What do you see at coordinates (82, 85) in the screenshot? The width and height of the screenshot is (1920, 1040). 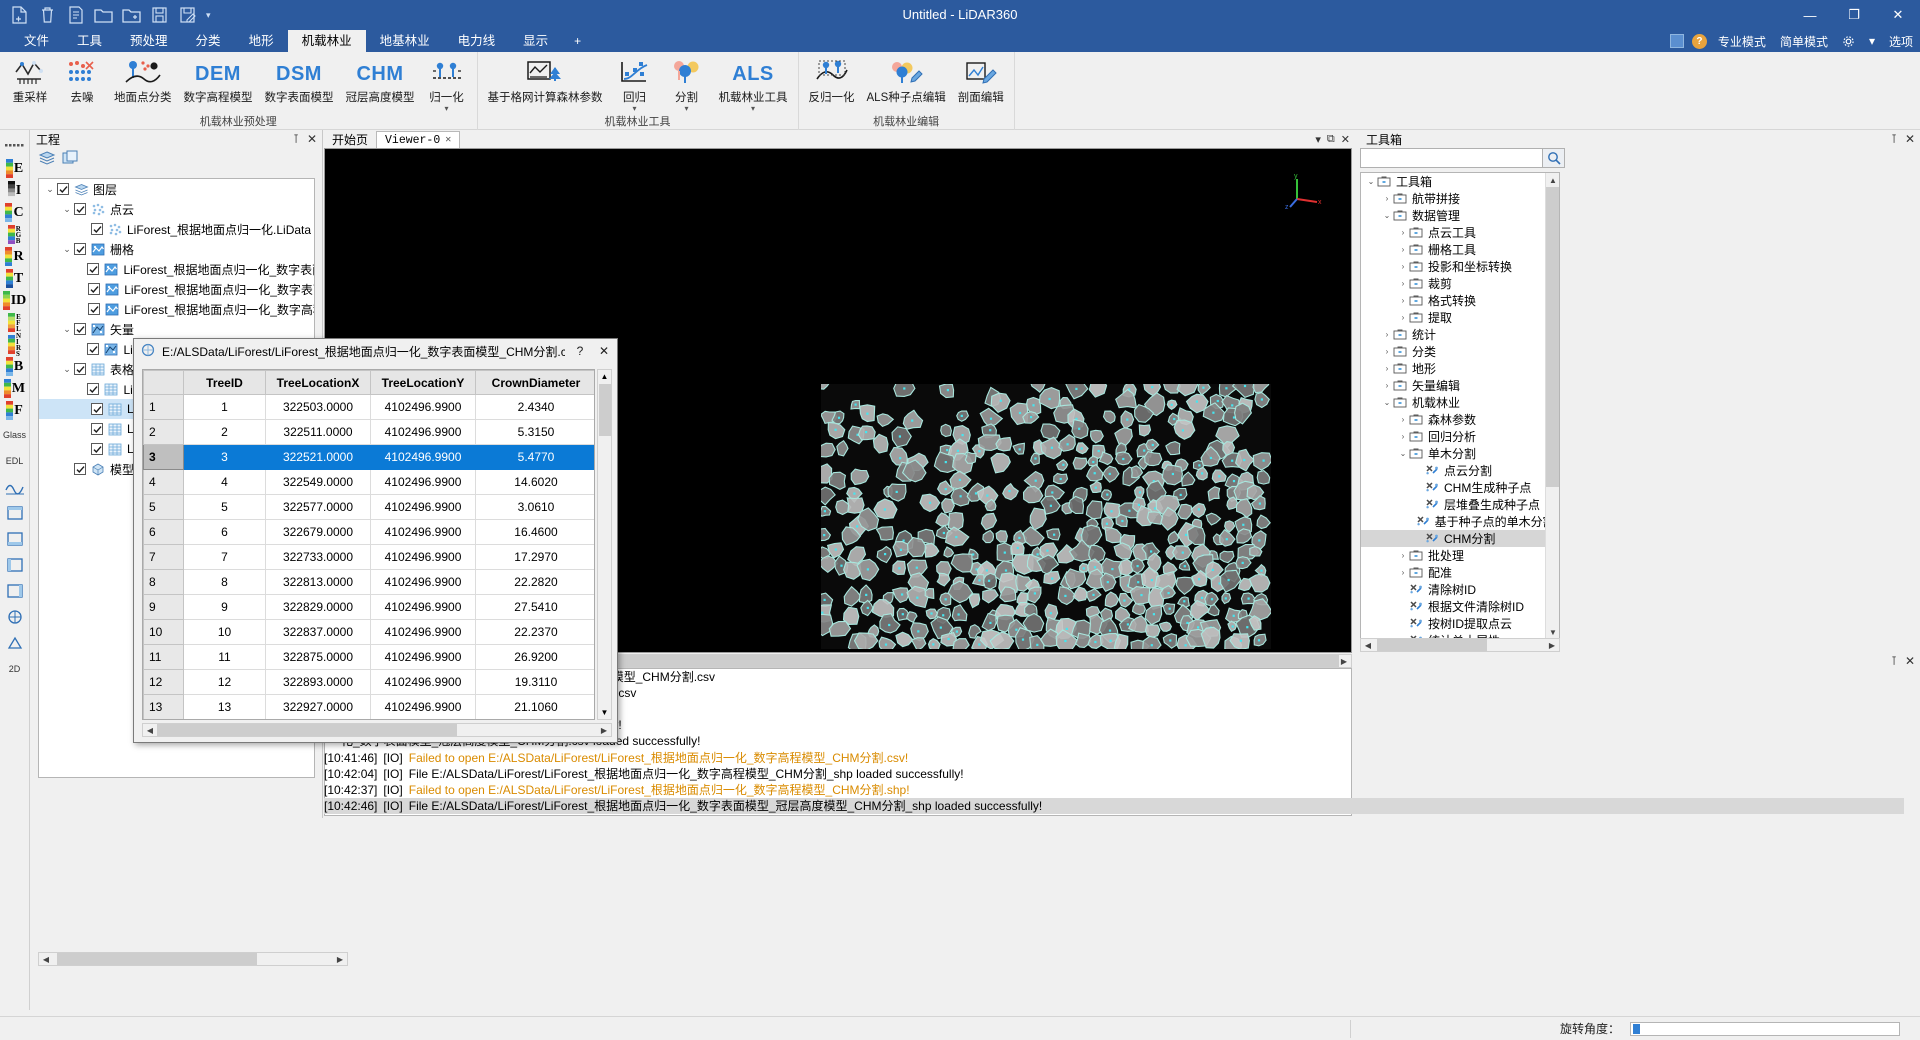 I see `ribbon-button-denoise: 去噪` at bounding box center [82, 85].